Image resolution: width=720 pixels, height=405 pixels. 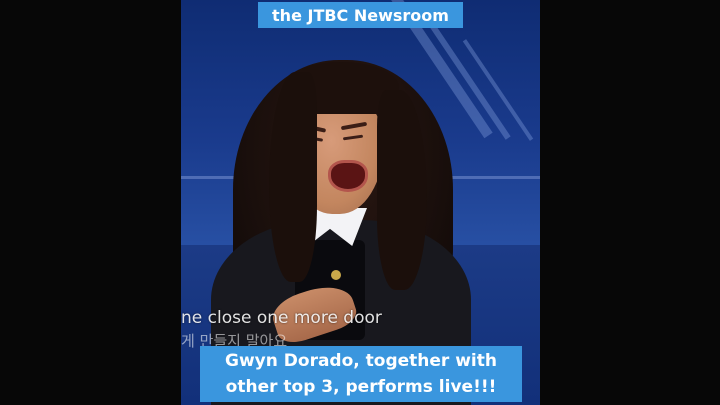 What do you see at coordinates (293, 177) in the screenshot?
I see `singer-hair-left` at bounding box center [293, 177].